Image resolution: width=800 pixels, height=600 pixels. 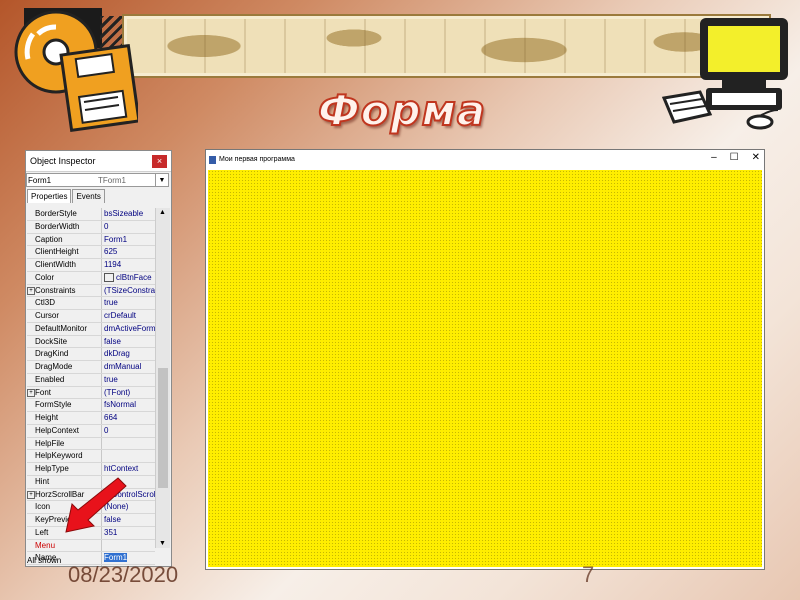 I want to click on property-key-label: DockSite, so click(x=51, y=341).